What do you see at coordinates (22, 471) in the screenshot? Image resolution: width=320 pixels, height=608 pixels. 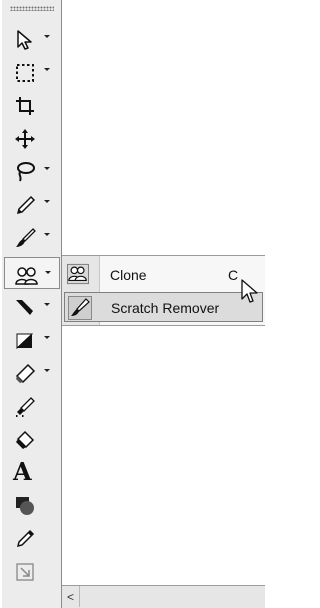 I see `text-tool-icon: A` at bounding box center [22, 471].